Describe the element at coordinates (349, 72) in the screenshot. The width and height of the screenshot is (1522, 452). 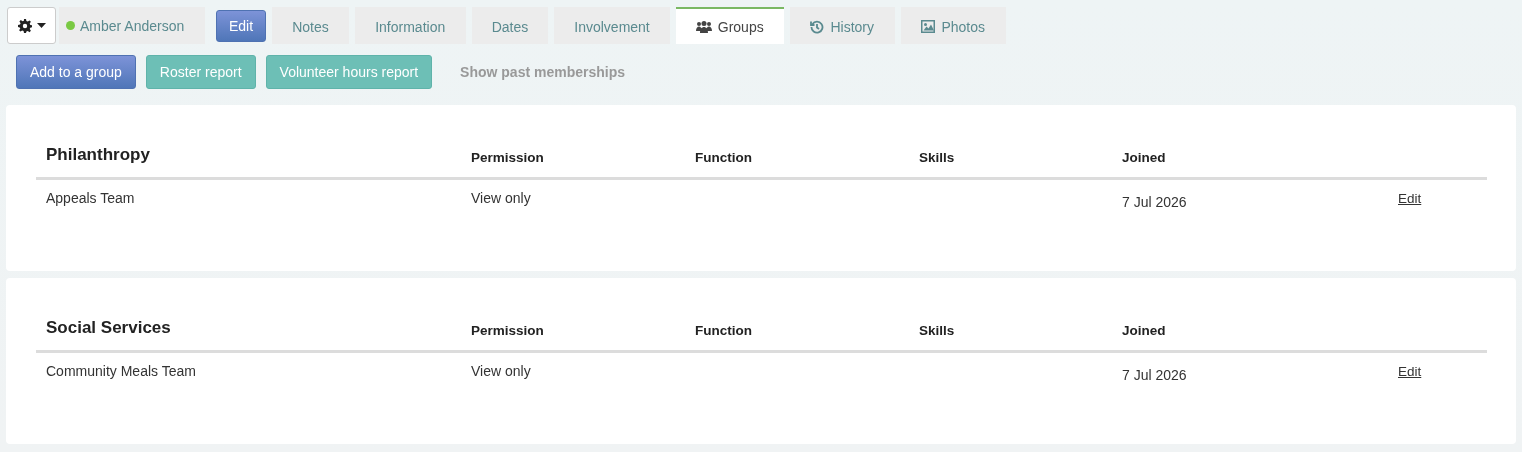
I see `action-button: Volunteer hours report` at that location.